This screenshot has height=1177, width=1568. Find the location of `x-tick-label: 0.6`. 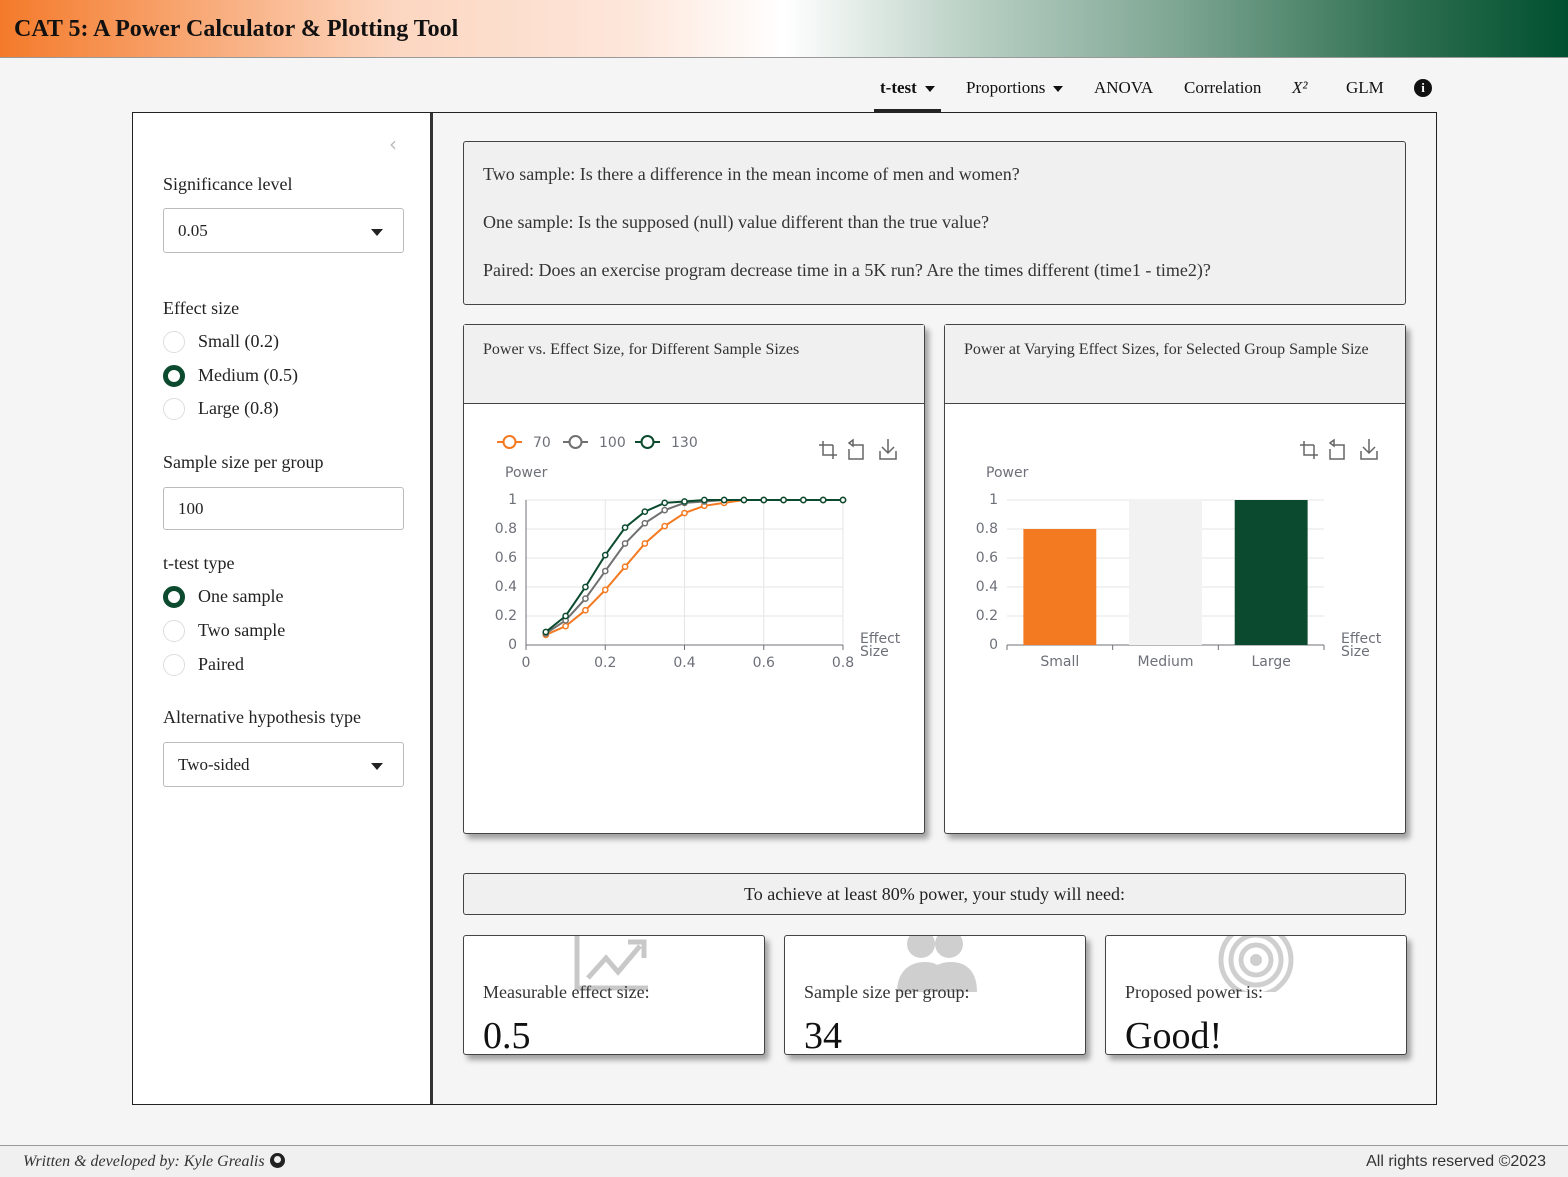

x-tick-label: 0.6 is located at coordinates (764, 663).